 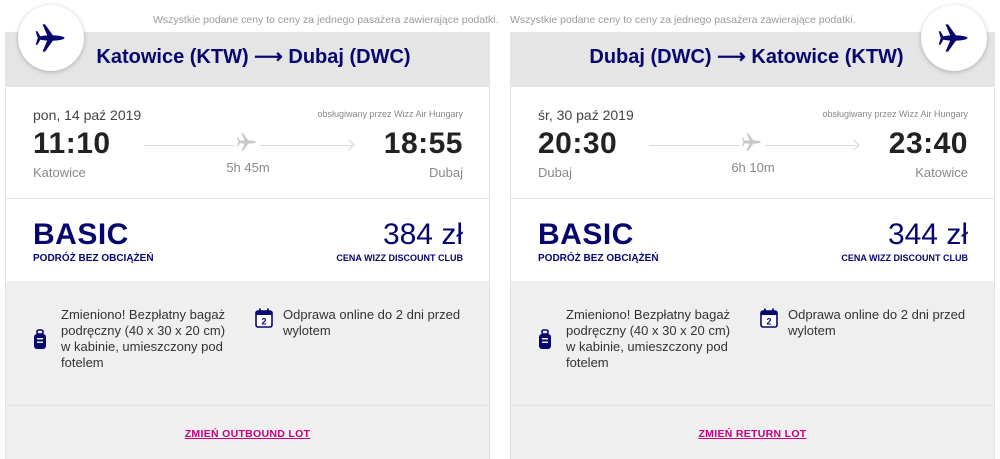 I want to click on flight-date: śr, 30 paź 2019, so click(x=586, y=115).